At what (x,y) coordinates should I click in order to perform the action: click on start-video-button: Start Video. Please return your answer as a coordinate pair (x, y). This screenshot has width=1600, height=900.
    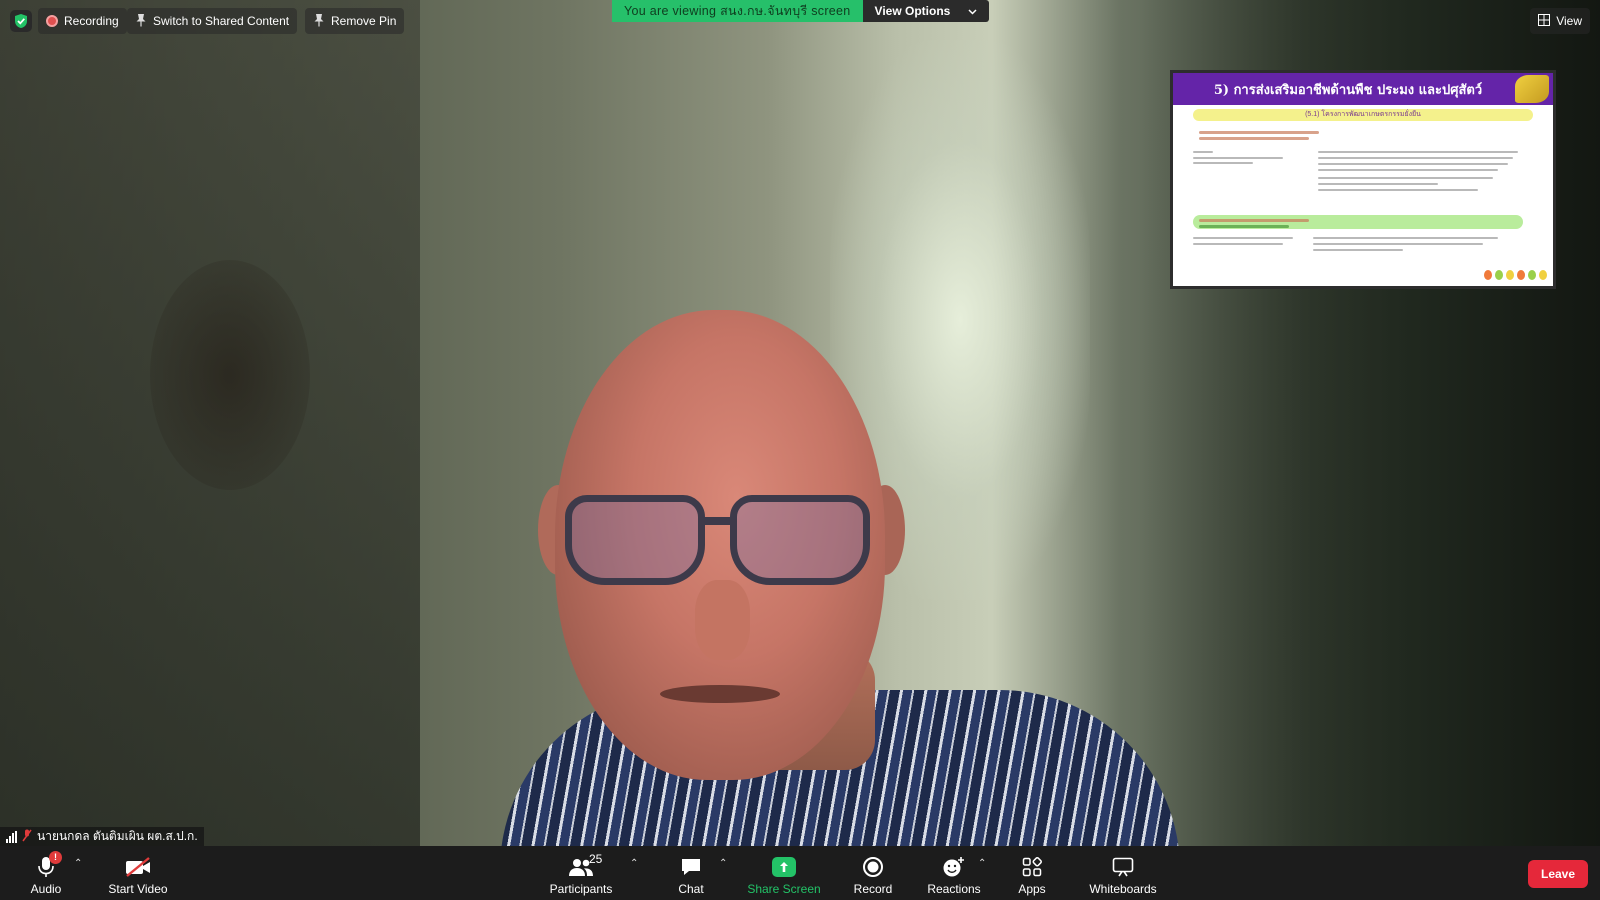
    Looking at the image, I should click on (138, 873).